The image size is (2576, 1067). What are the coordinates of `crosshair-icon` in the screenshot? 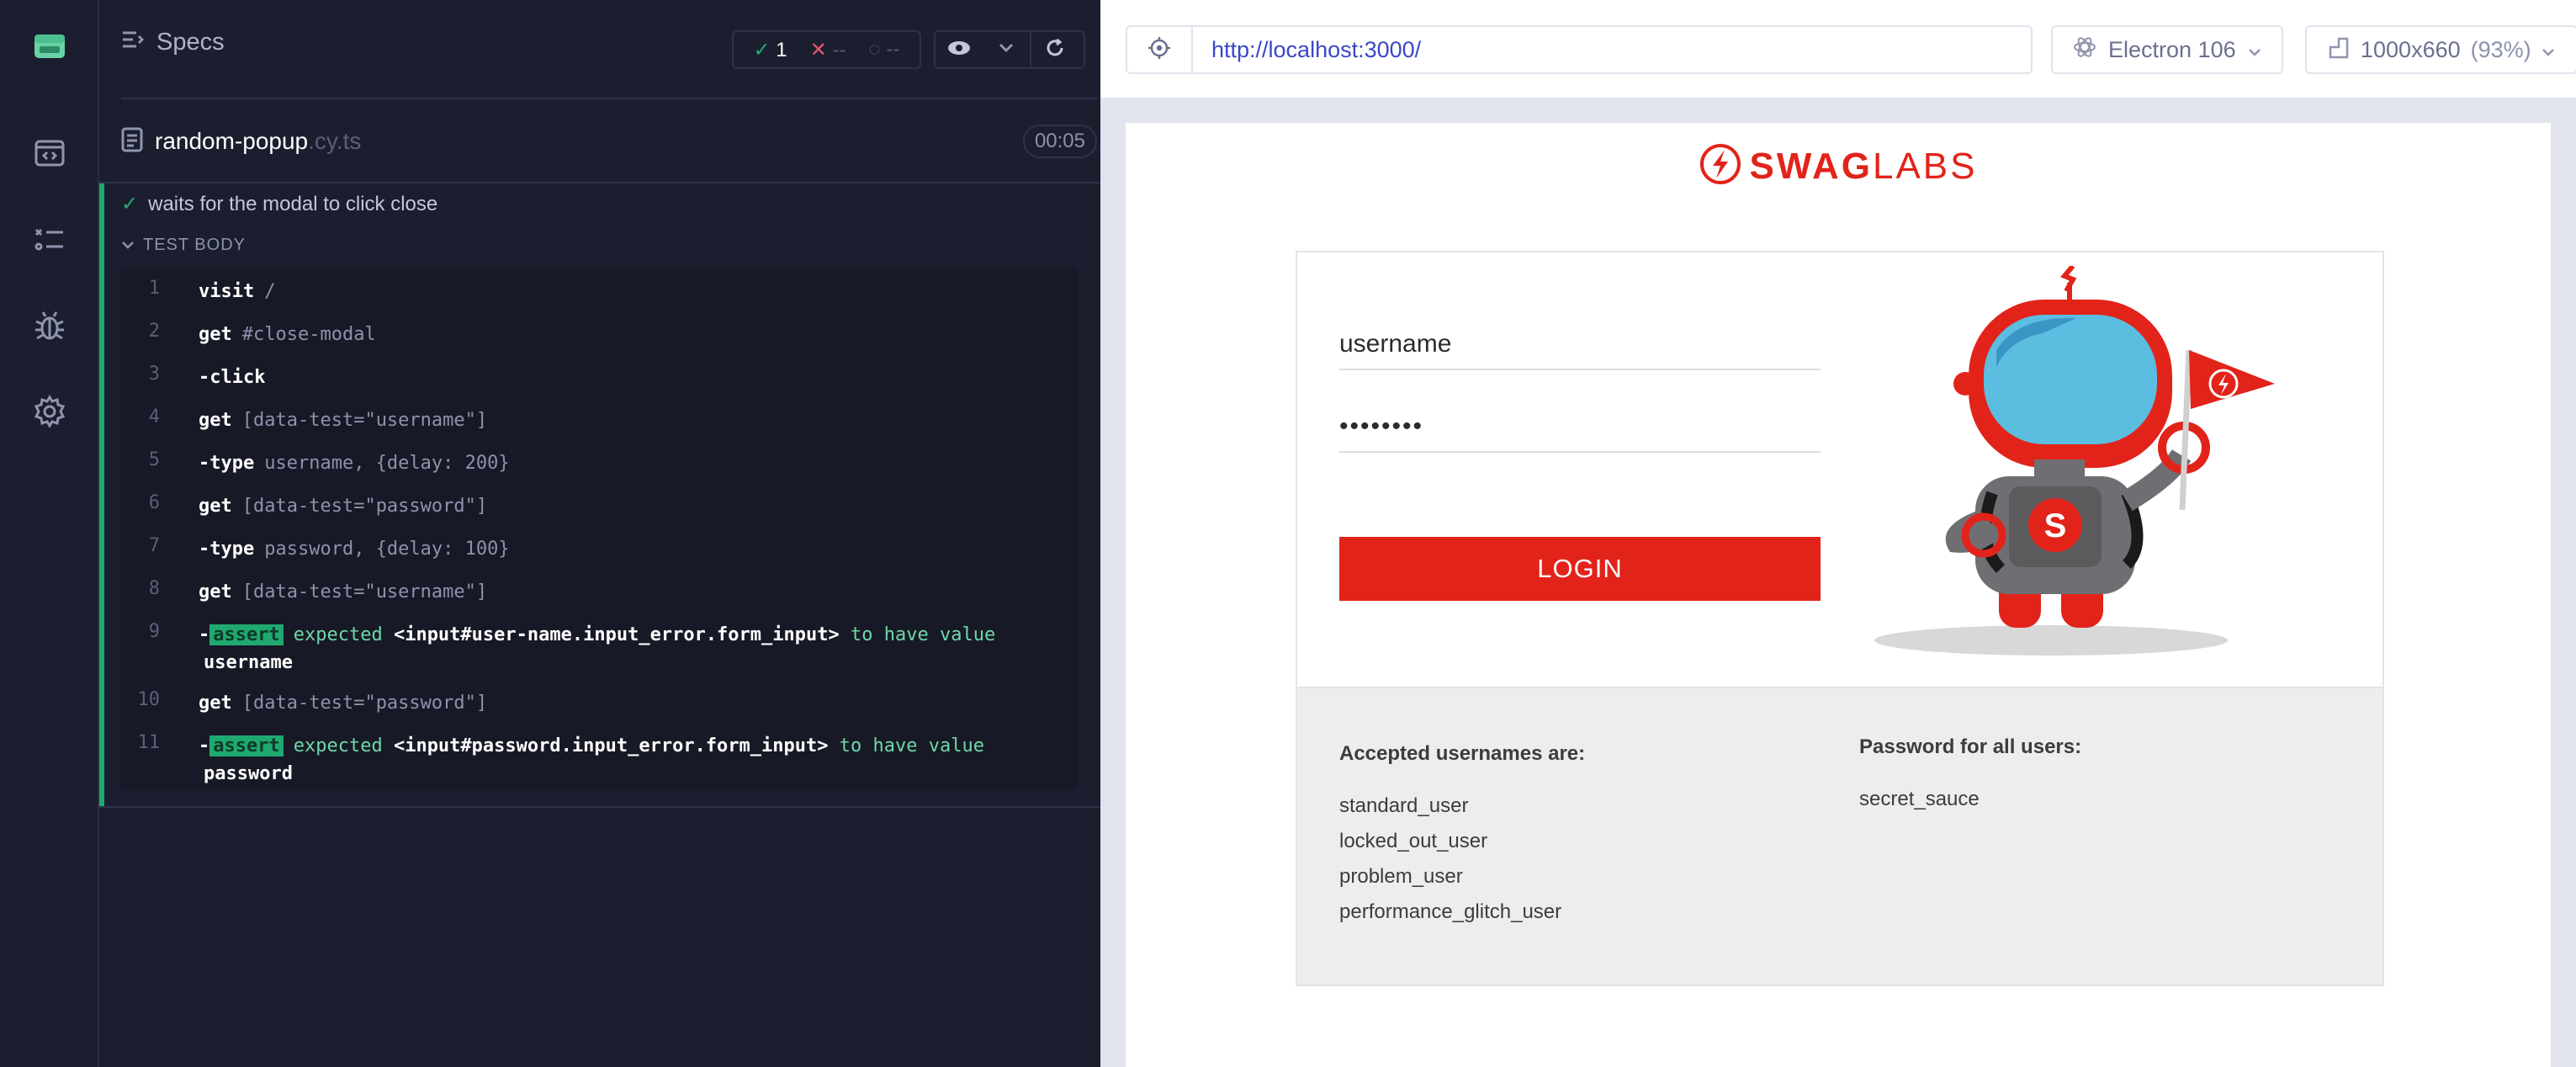 It's located at (1159, 50).